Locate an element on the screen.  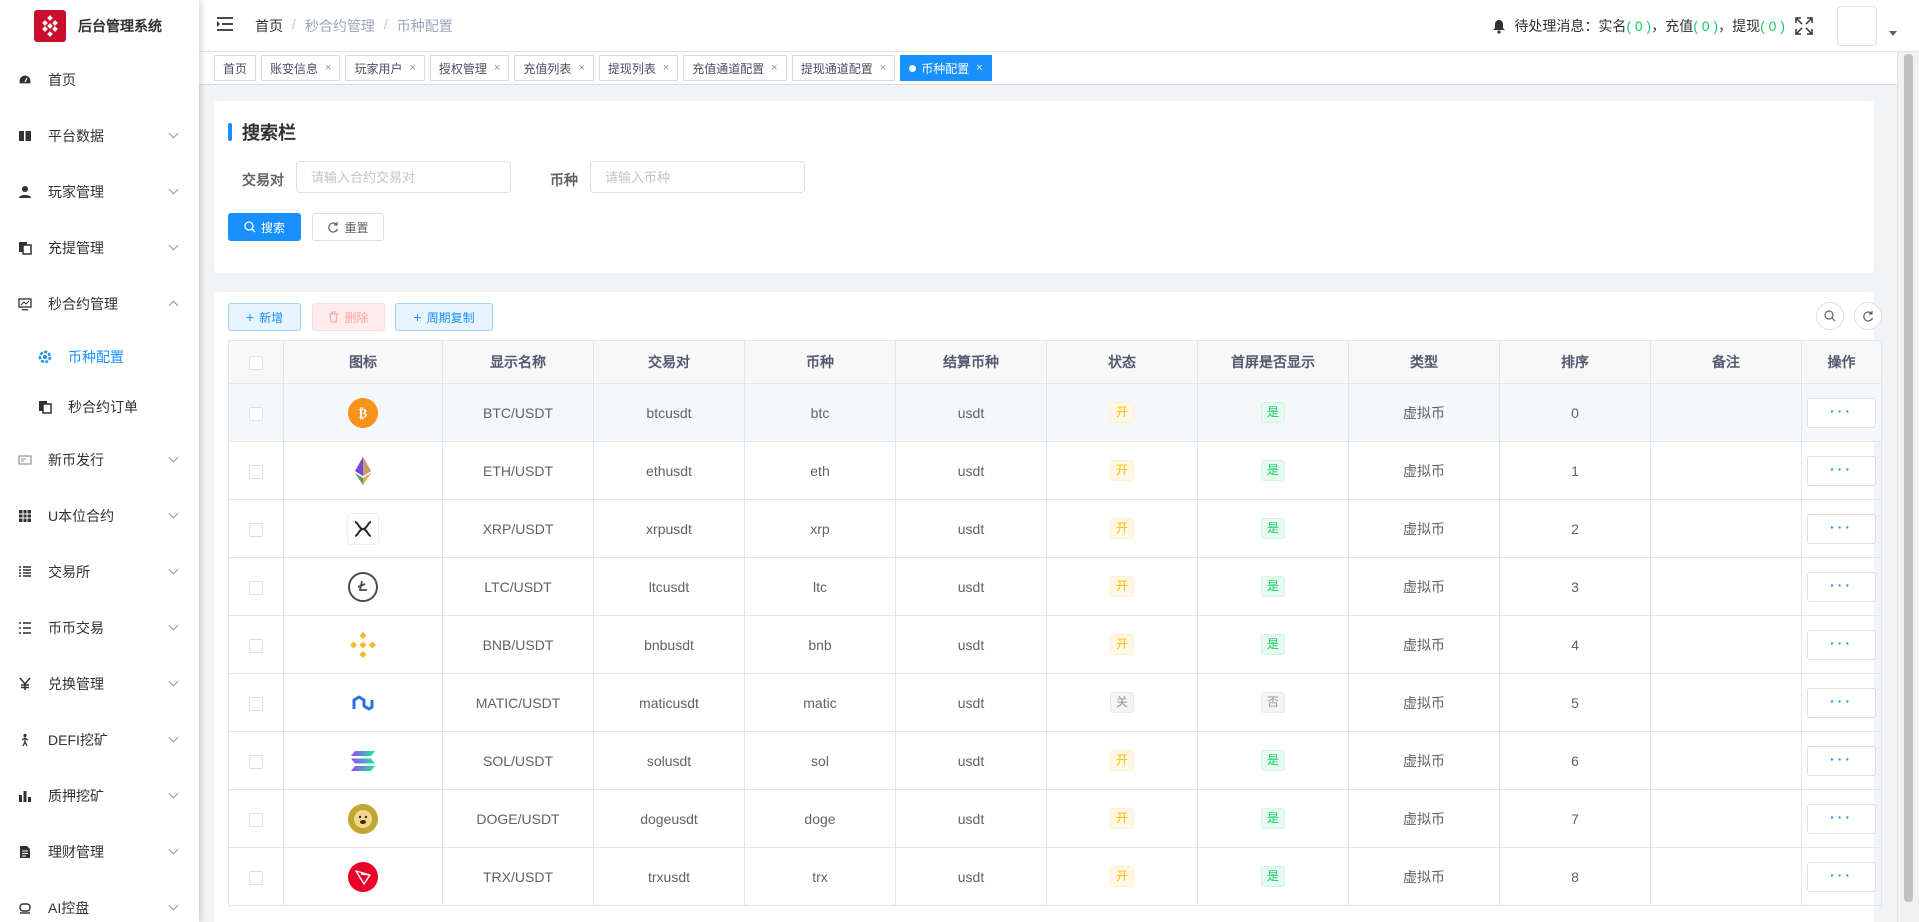
caret-down-icon is located at coordinates (1893, 33).